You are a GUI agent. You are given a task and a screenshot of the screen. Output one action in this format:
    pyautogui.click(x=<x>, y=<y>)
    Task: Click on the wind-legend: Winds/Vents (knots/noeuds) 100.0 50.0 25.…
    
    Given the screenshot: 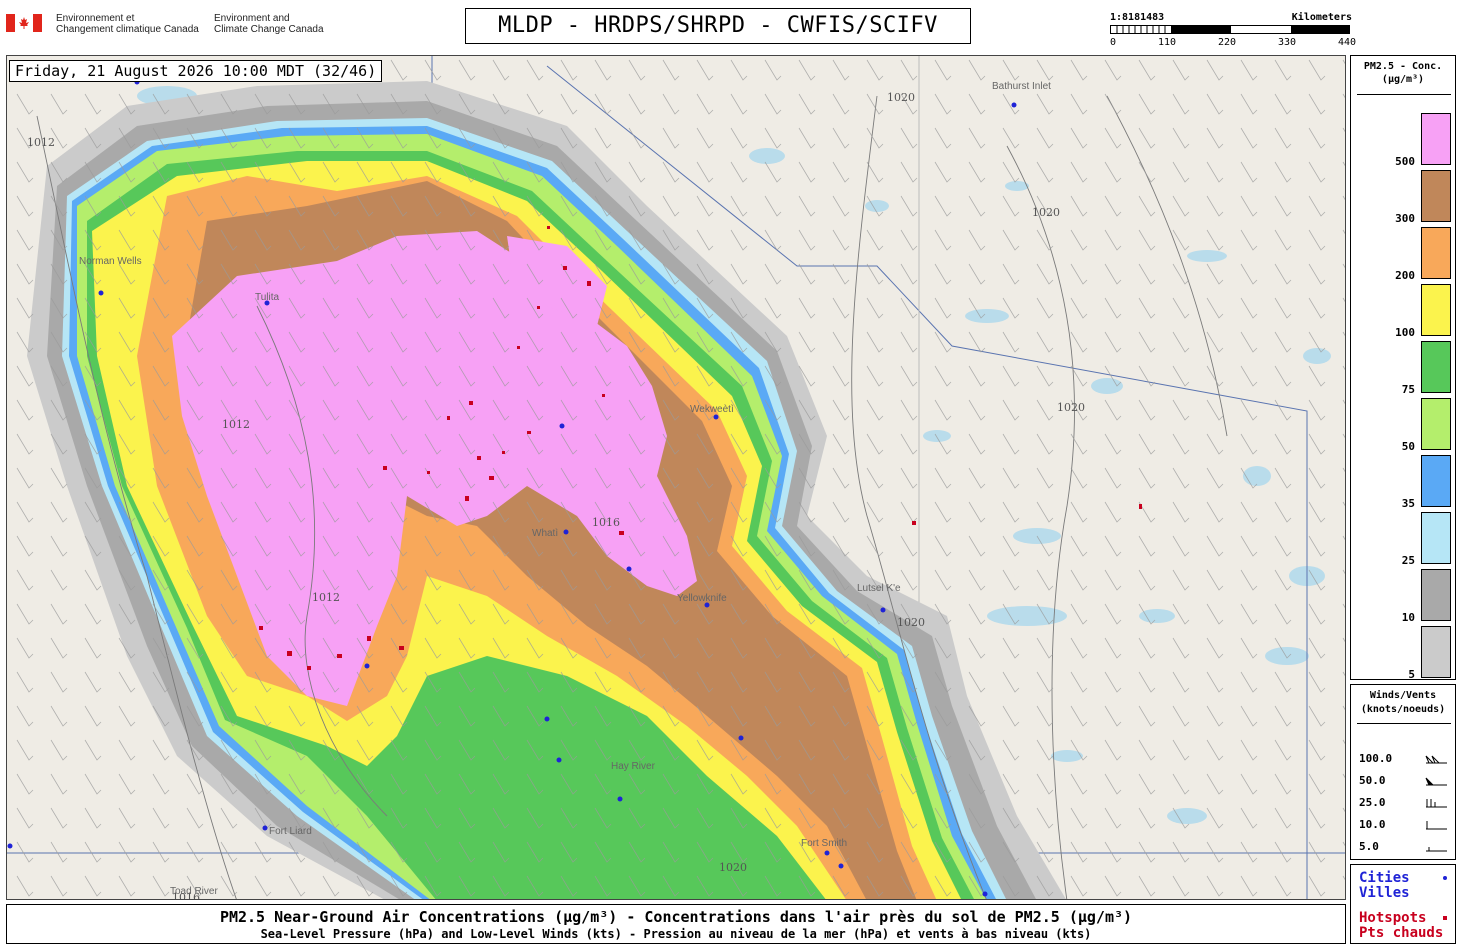 What is the action you would take?
    pyautogui.click(x=1403, y=772)
    